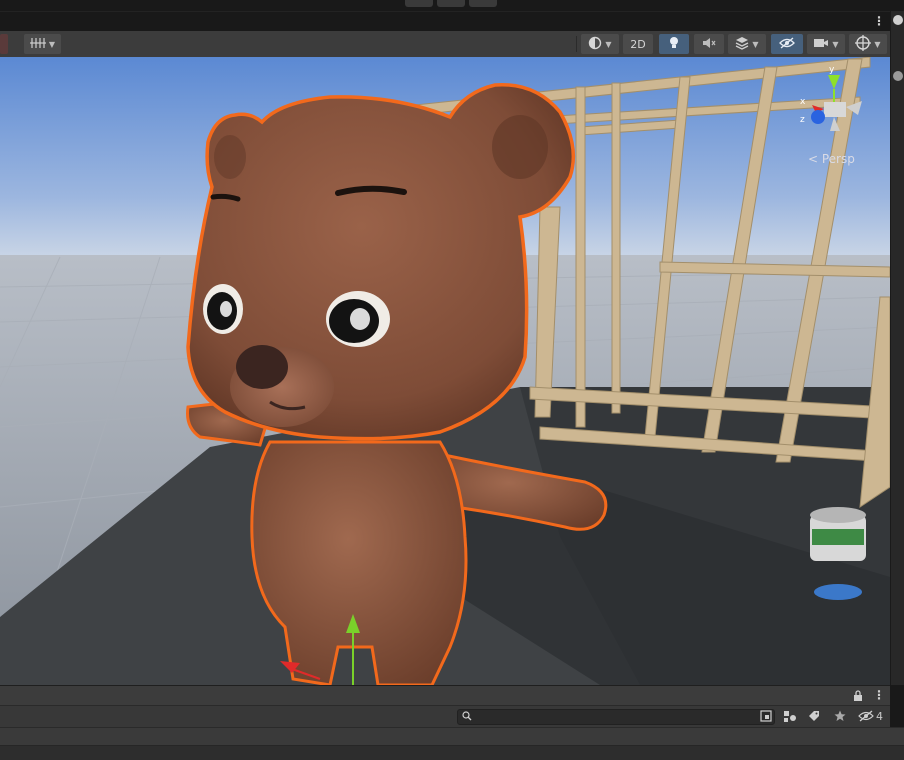 Image resolution: width=904 pixels, height=760 pixels. I want to click on gizmo-y-label: y, so click(832, 70).